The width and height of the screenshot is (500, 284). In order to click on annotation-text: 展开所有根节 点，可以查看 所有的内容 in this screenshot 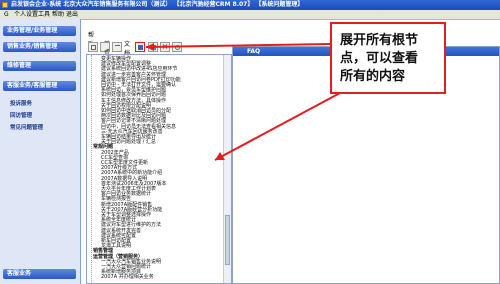, I will do `click(391, 59)`.